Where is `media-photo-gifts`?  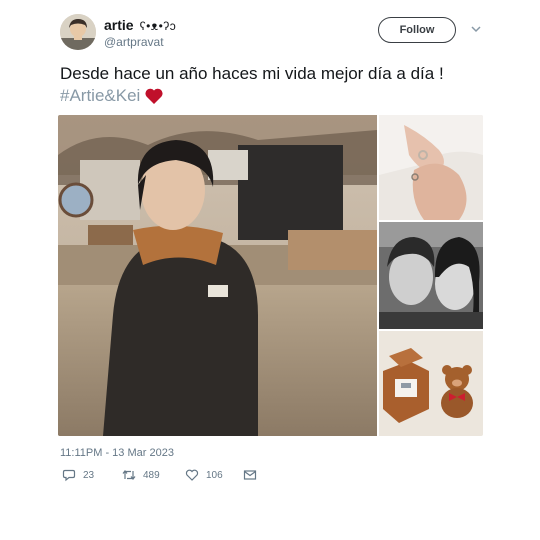 media-photo-gifts is located at coordinates (431, 383).